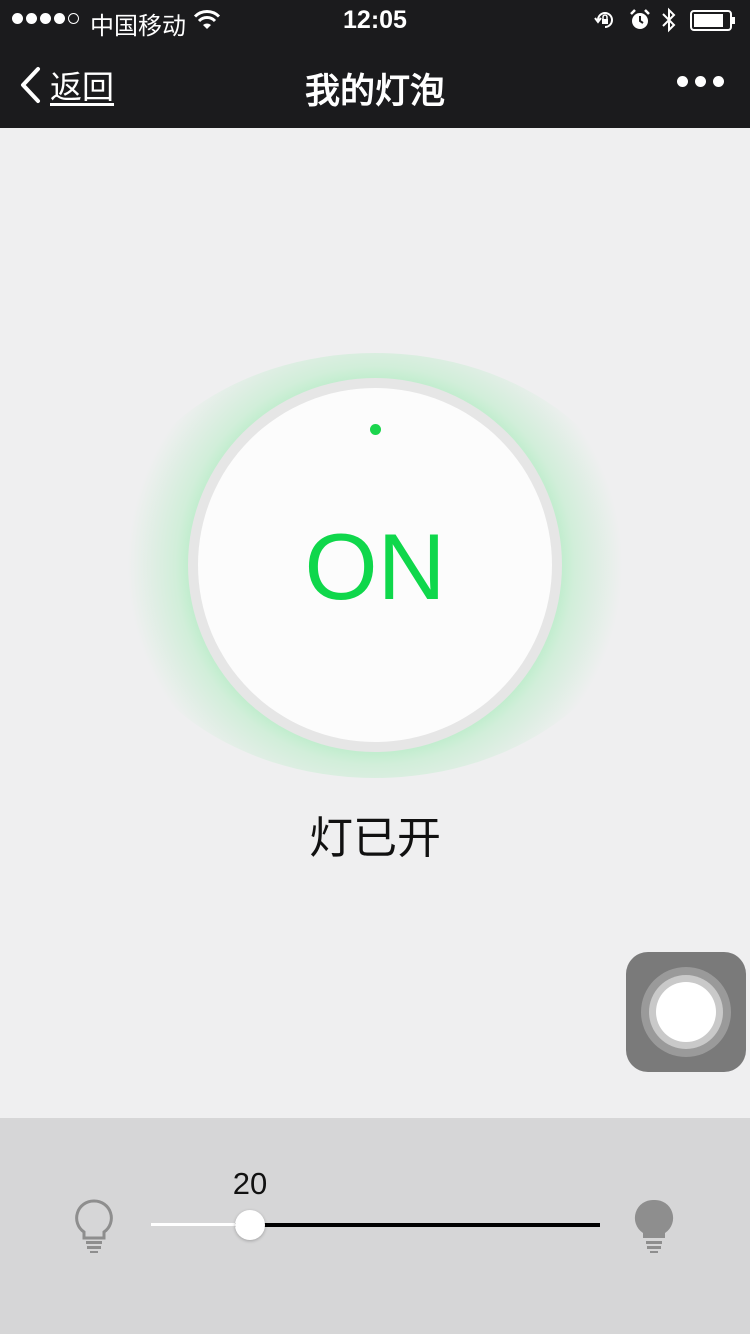  I want to click on more-button, so click(700, 81).